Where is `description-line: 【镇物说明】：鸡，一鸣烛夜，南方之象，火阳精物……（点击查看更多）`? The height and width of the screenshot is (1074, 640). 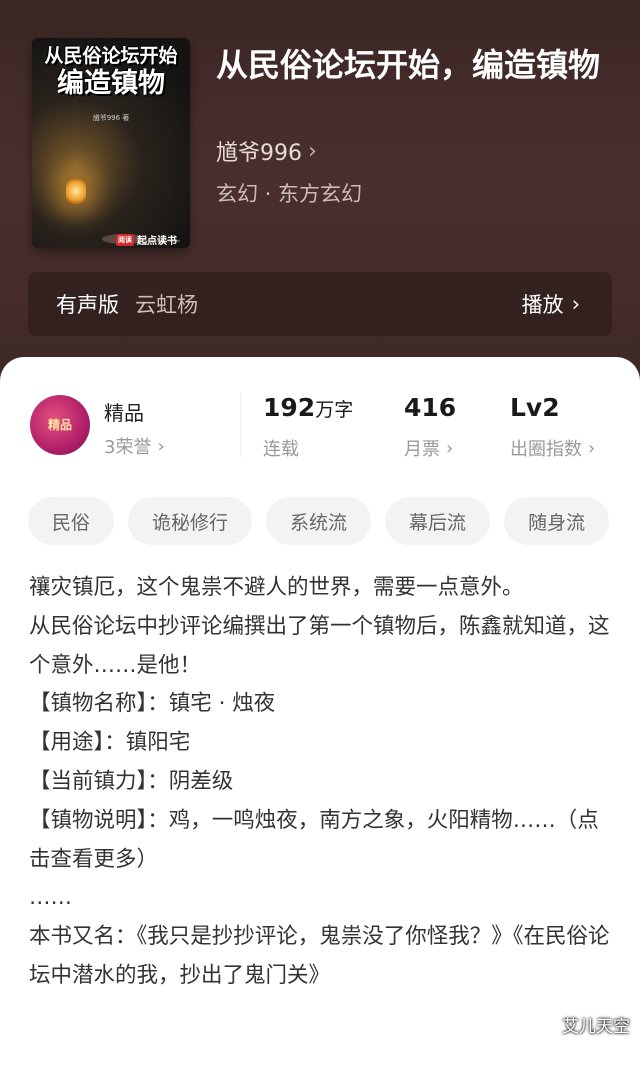
description-line: 【镇物说明】：鸡，一鸣烛夜，南方之象，火阳精物……（点击查看更多） is located at coordinates (314, 839).